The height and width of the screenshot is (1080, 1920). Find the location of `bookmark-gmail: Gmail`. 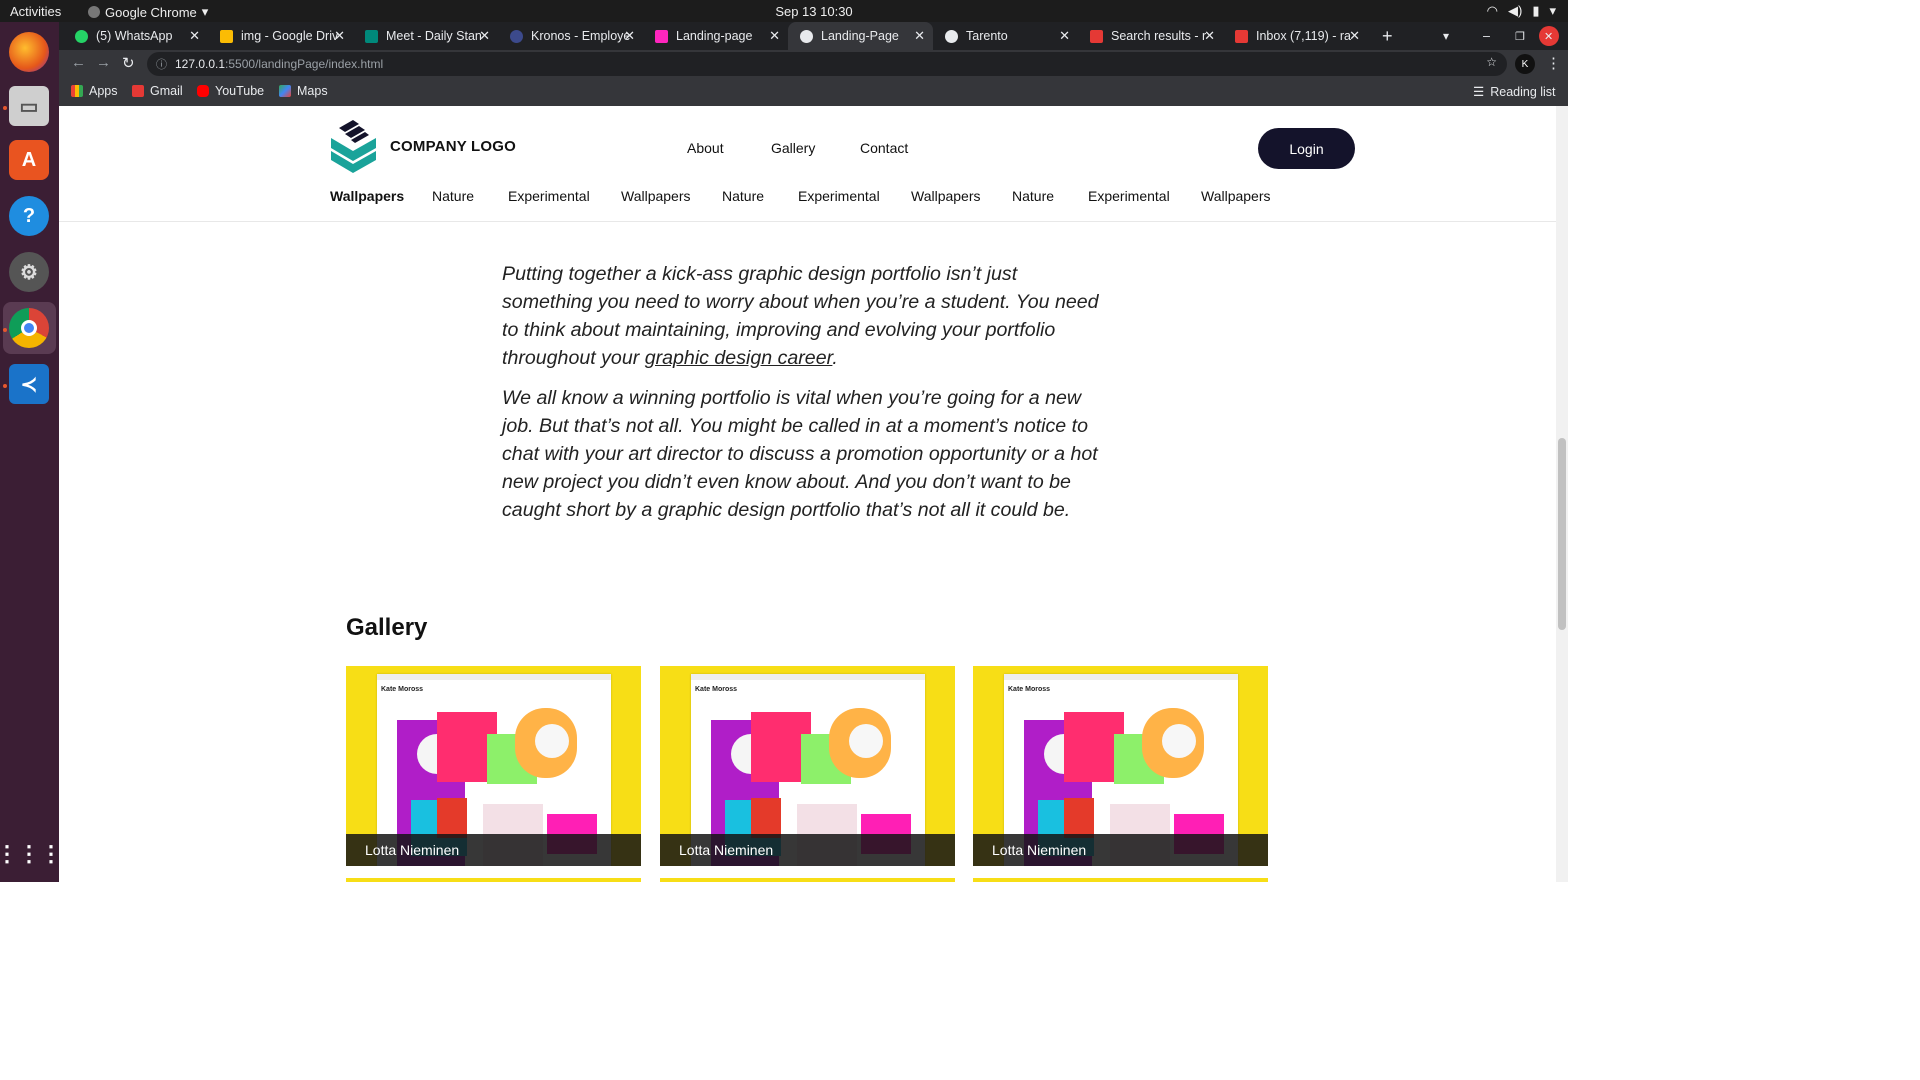

bookmark-gmail: Gmail is located at coordinates (157, 91).